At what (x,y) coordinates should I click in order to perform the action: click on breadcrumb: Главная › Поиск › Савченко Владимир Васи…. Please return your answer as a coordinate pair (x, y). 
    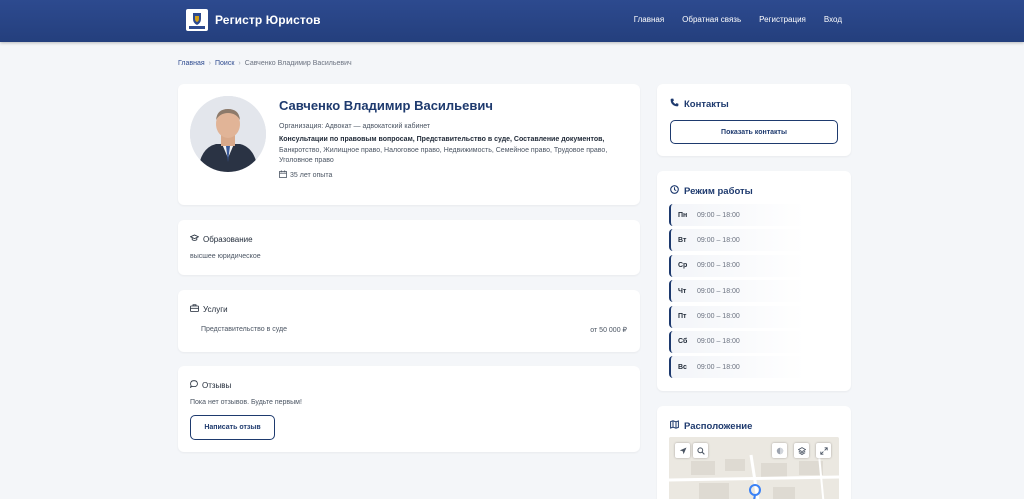
    Looking at the image, I should click on (265, 63).